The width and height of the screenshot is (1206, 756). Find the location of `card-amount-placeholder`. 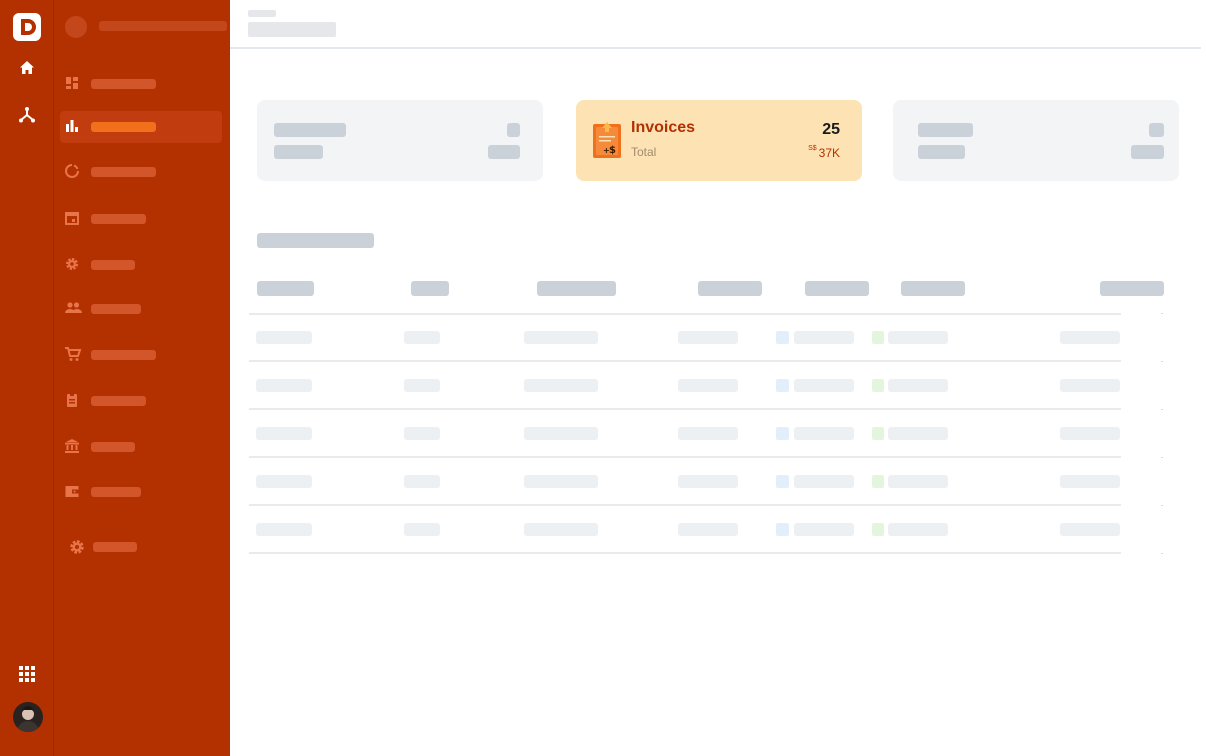

card-amount-placeholder is located at coordinates (1147, 152).